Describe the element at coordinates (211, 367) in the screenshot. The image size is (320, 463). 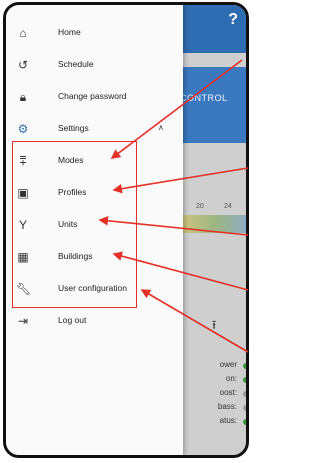
I see `status-row: ower` at that location.